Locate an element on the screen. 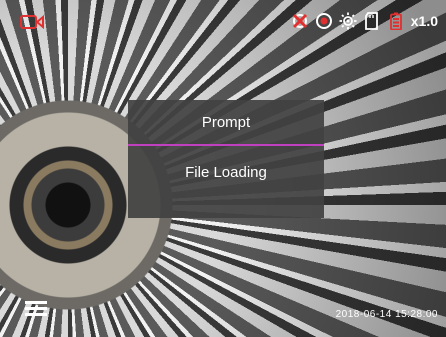  time-text: 15:28:00 is located at coordinates (416, 314).